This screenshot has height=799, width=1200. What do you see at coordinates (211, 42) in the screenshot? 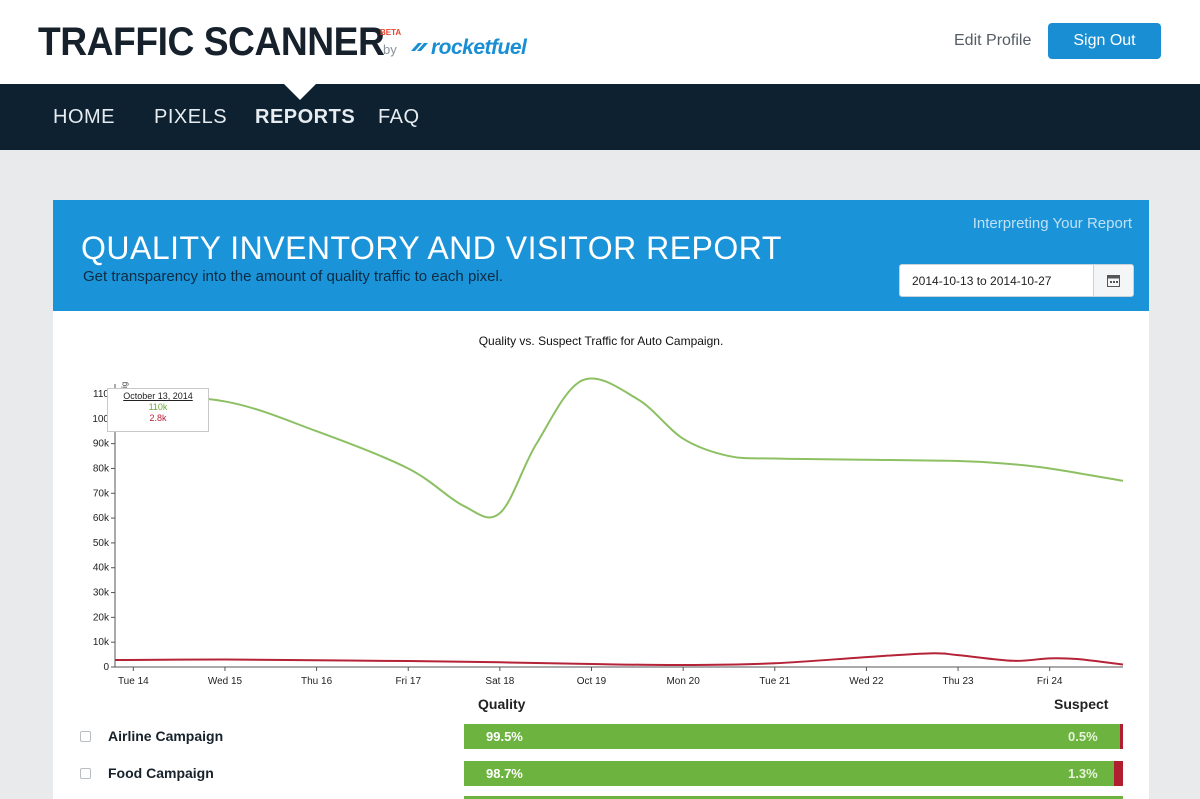
I see `brand-title: TRAFFIC SCANNER` at bounding box center [211, 42].